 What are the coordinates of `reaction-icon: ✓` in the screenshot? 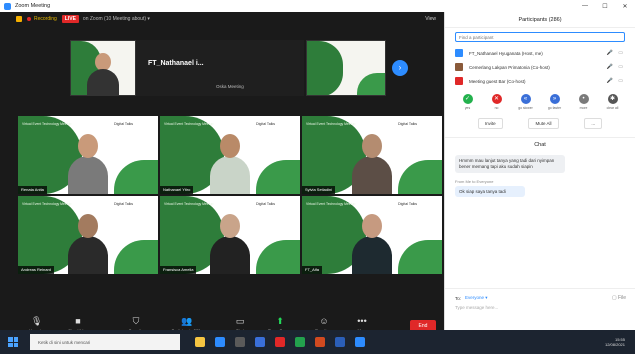 It's located at (467, 99).